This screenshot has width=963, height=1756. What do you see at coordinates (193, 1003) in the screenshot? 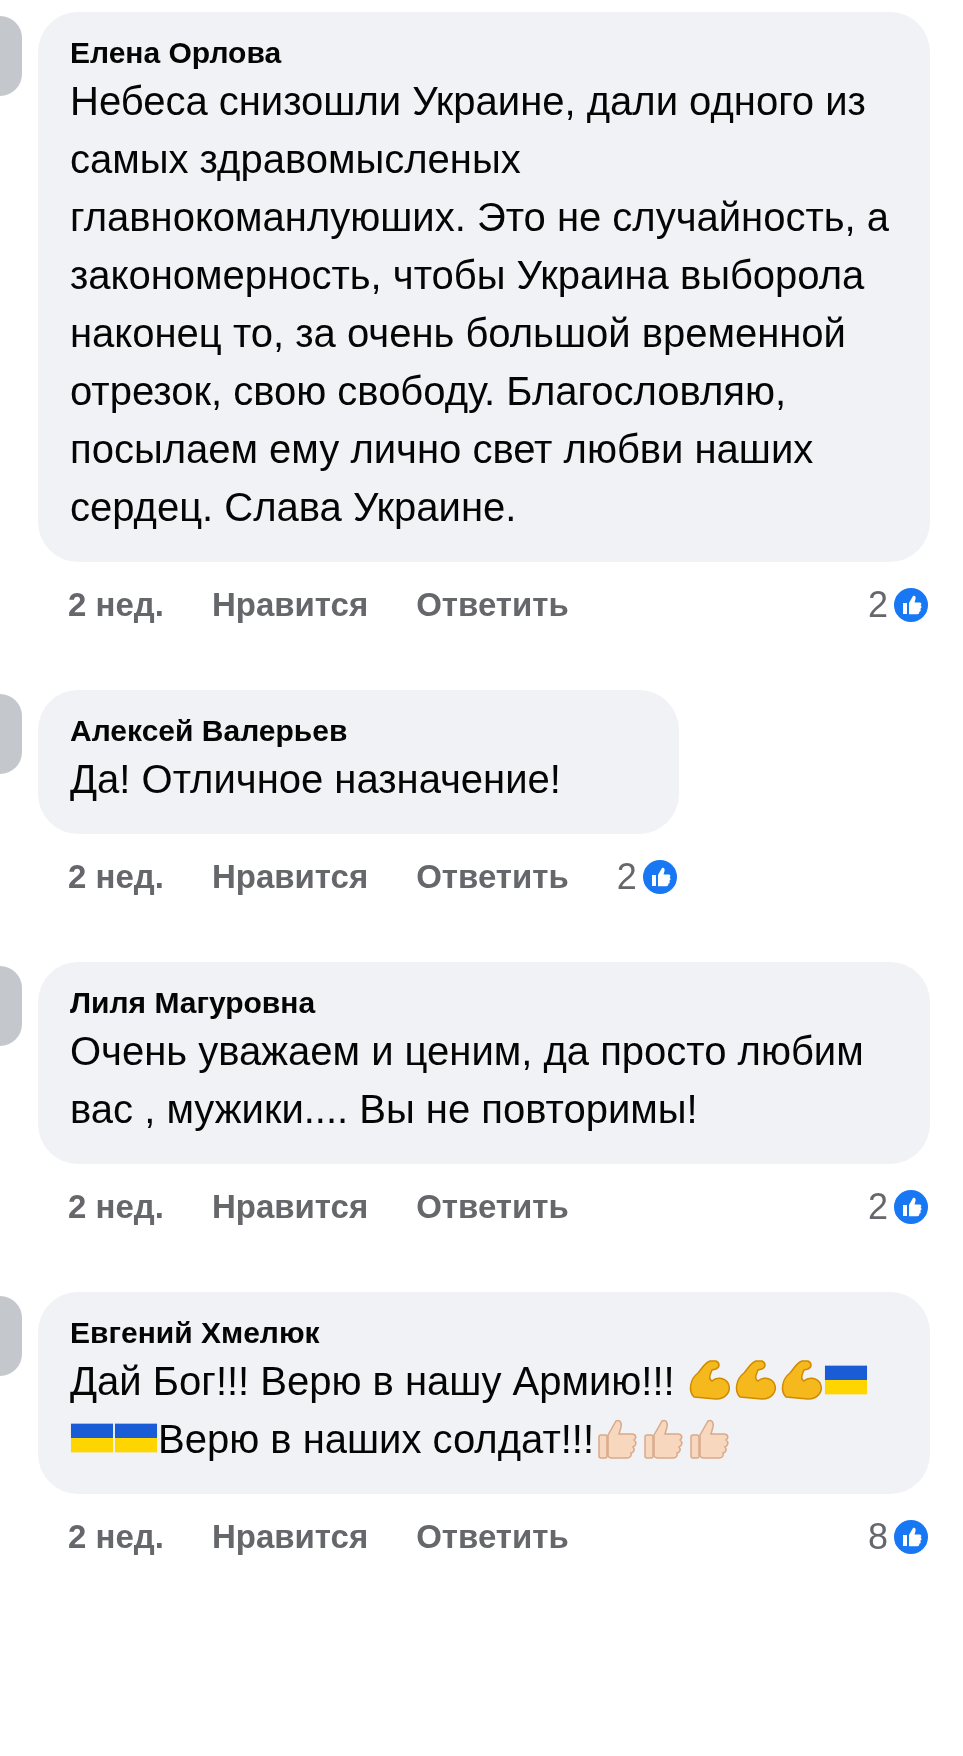
I see `author-name: Лиля Магуровна` at bounding box center [193, 1003].